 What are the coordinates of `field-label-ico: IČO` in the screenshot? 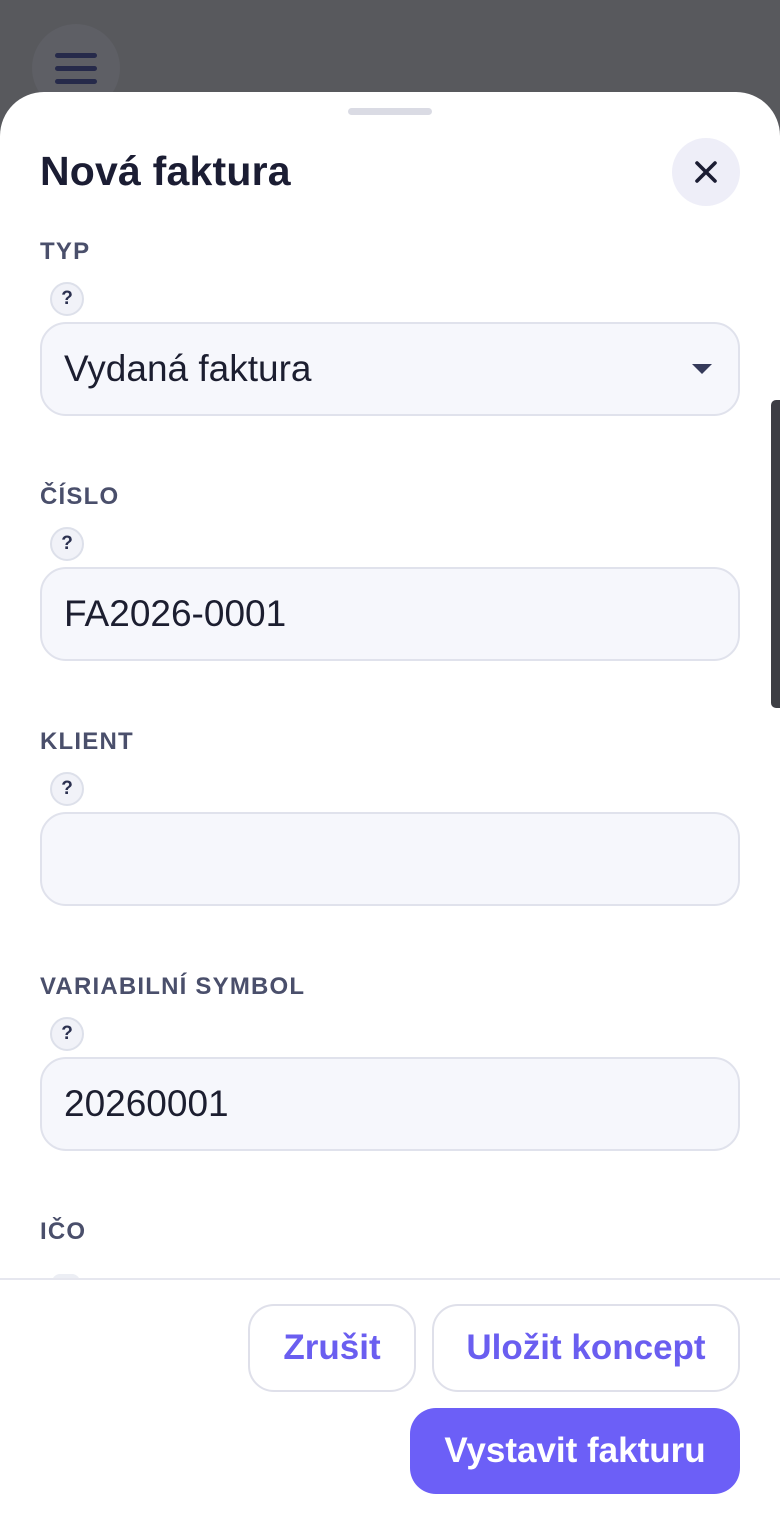 It's located at (63, 1231).